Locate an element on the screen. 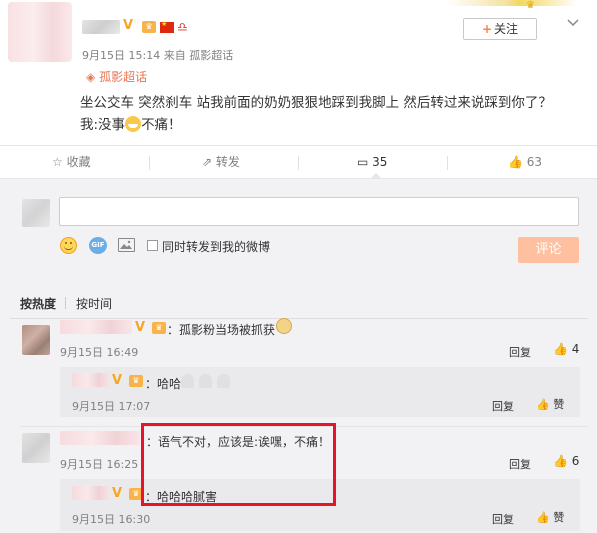  topic-label: 孤影超话 is located at coordinates (123, 77).